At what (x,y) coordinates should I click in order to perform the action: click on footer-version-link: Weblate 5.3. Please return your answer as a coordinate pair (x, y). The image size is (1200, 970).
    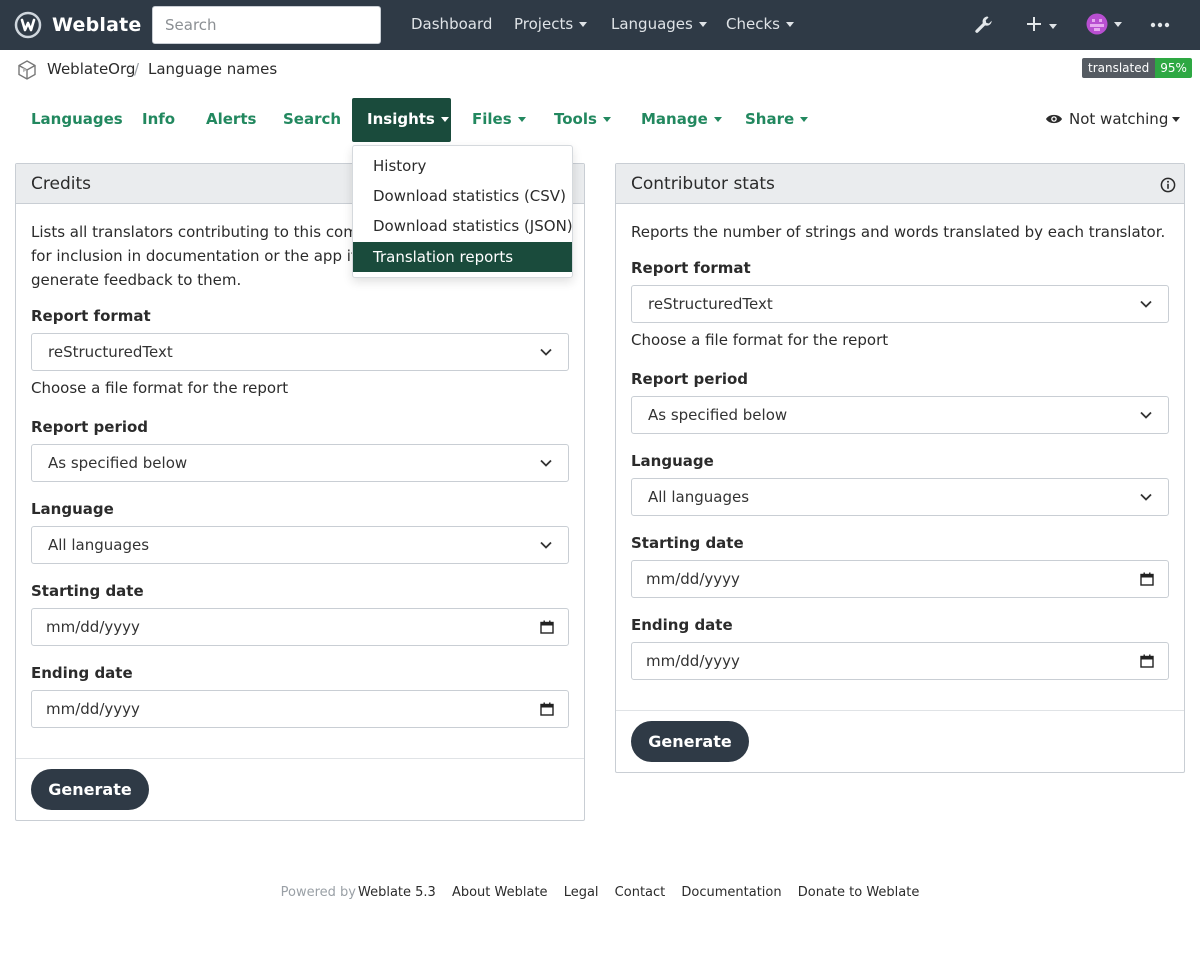
    Looking at the image, I should click on (397, 892).